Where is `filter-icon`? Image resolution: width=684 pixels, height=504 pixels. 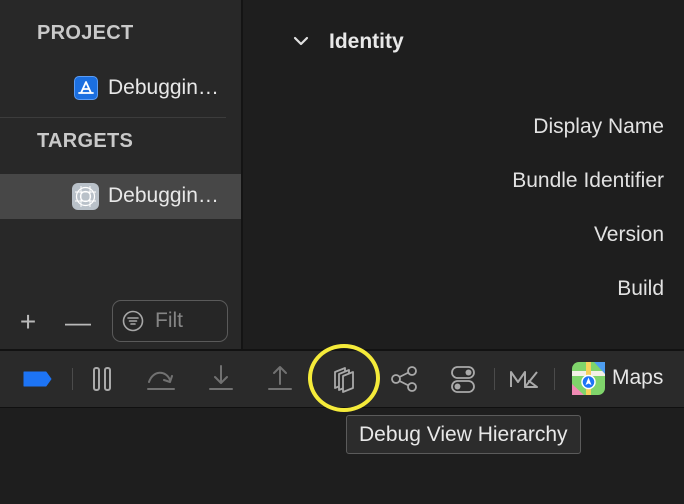 filter-icon is located at coordinates (133, 321).